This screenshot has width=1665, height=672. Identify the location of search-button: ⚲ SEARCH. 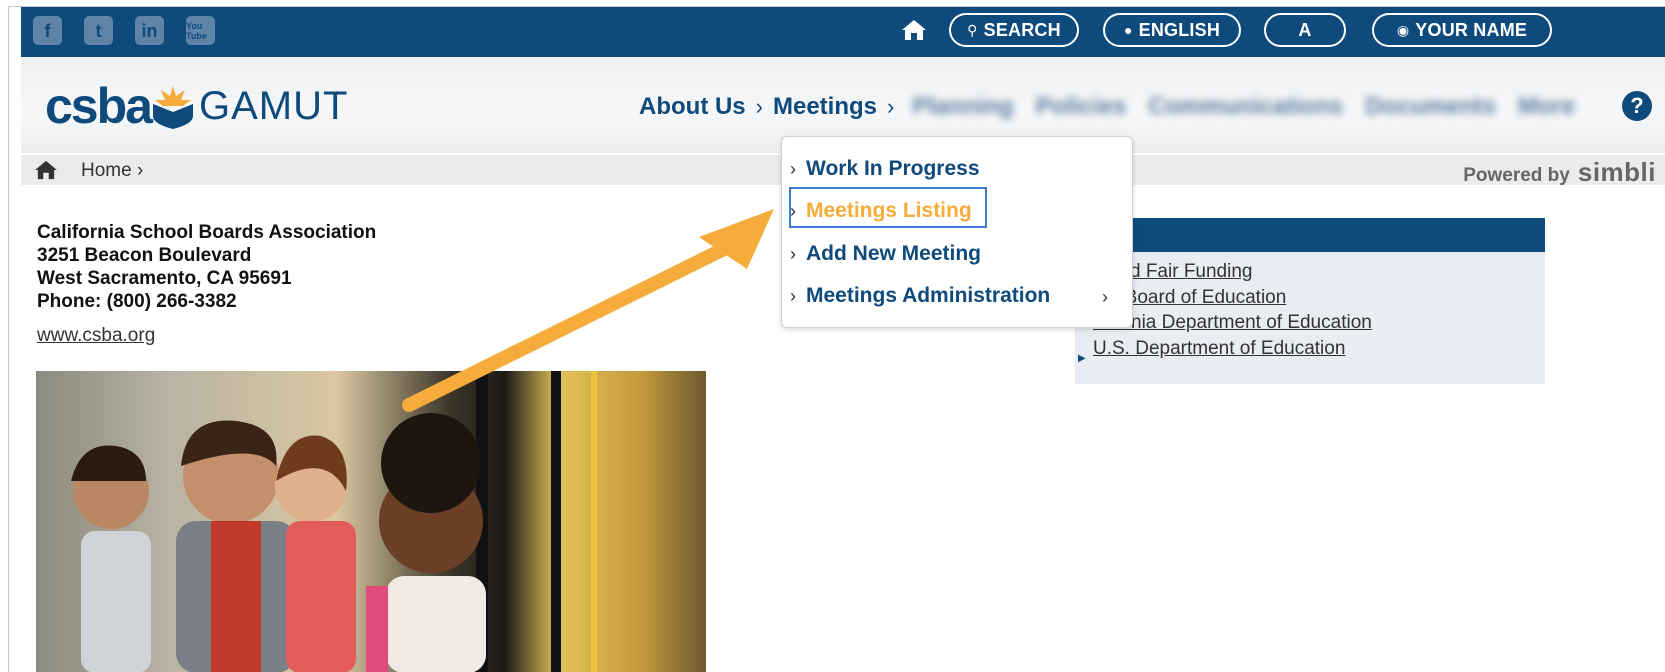
(1014, 30).